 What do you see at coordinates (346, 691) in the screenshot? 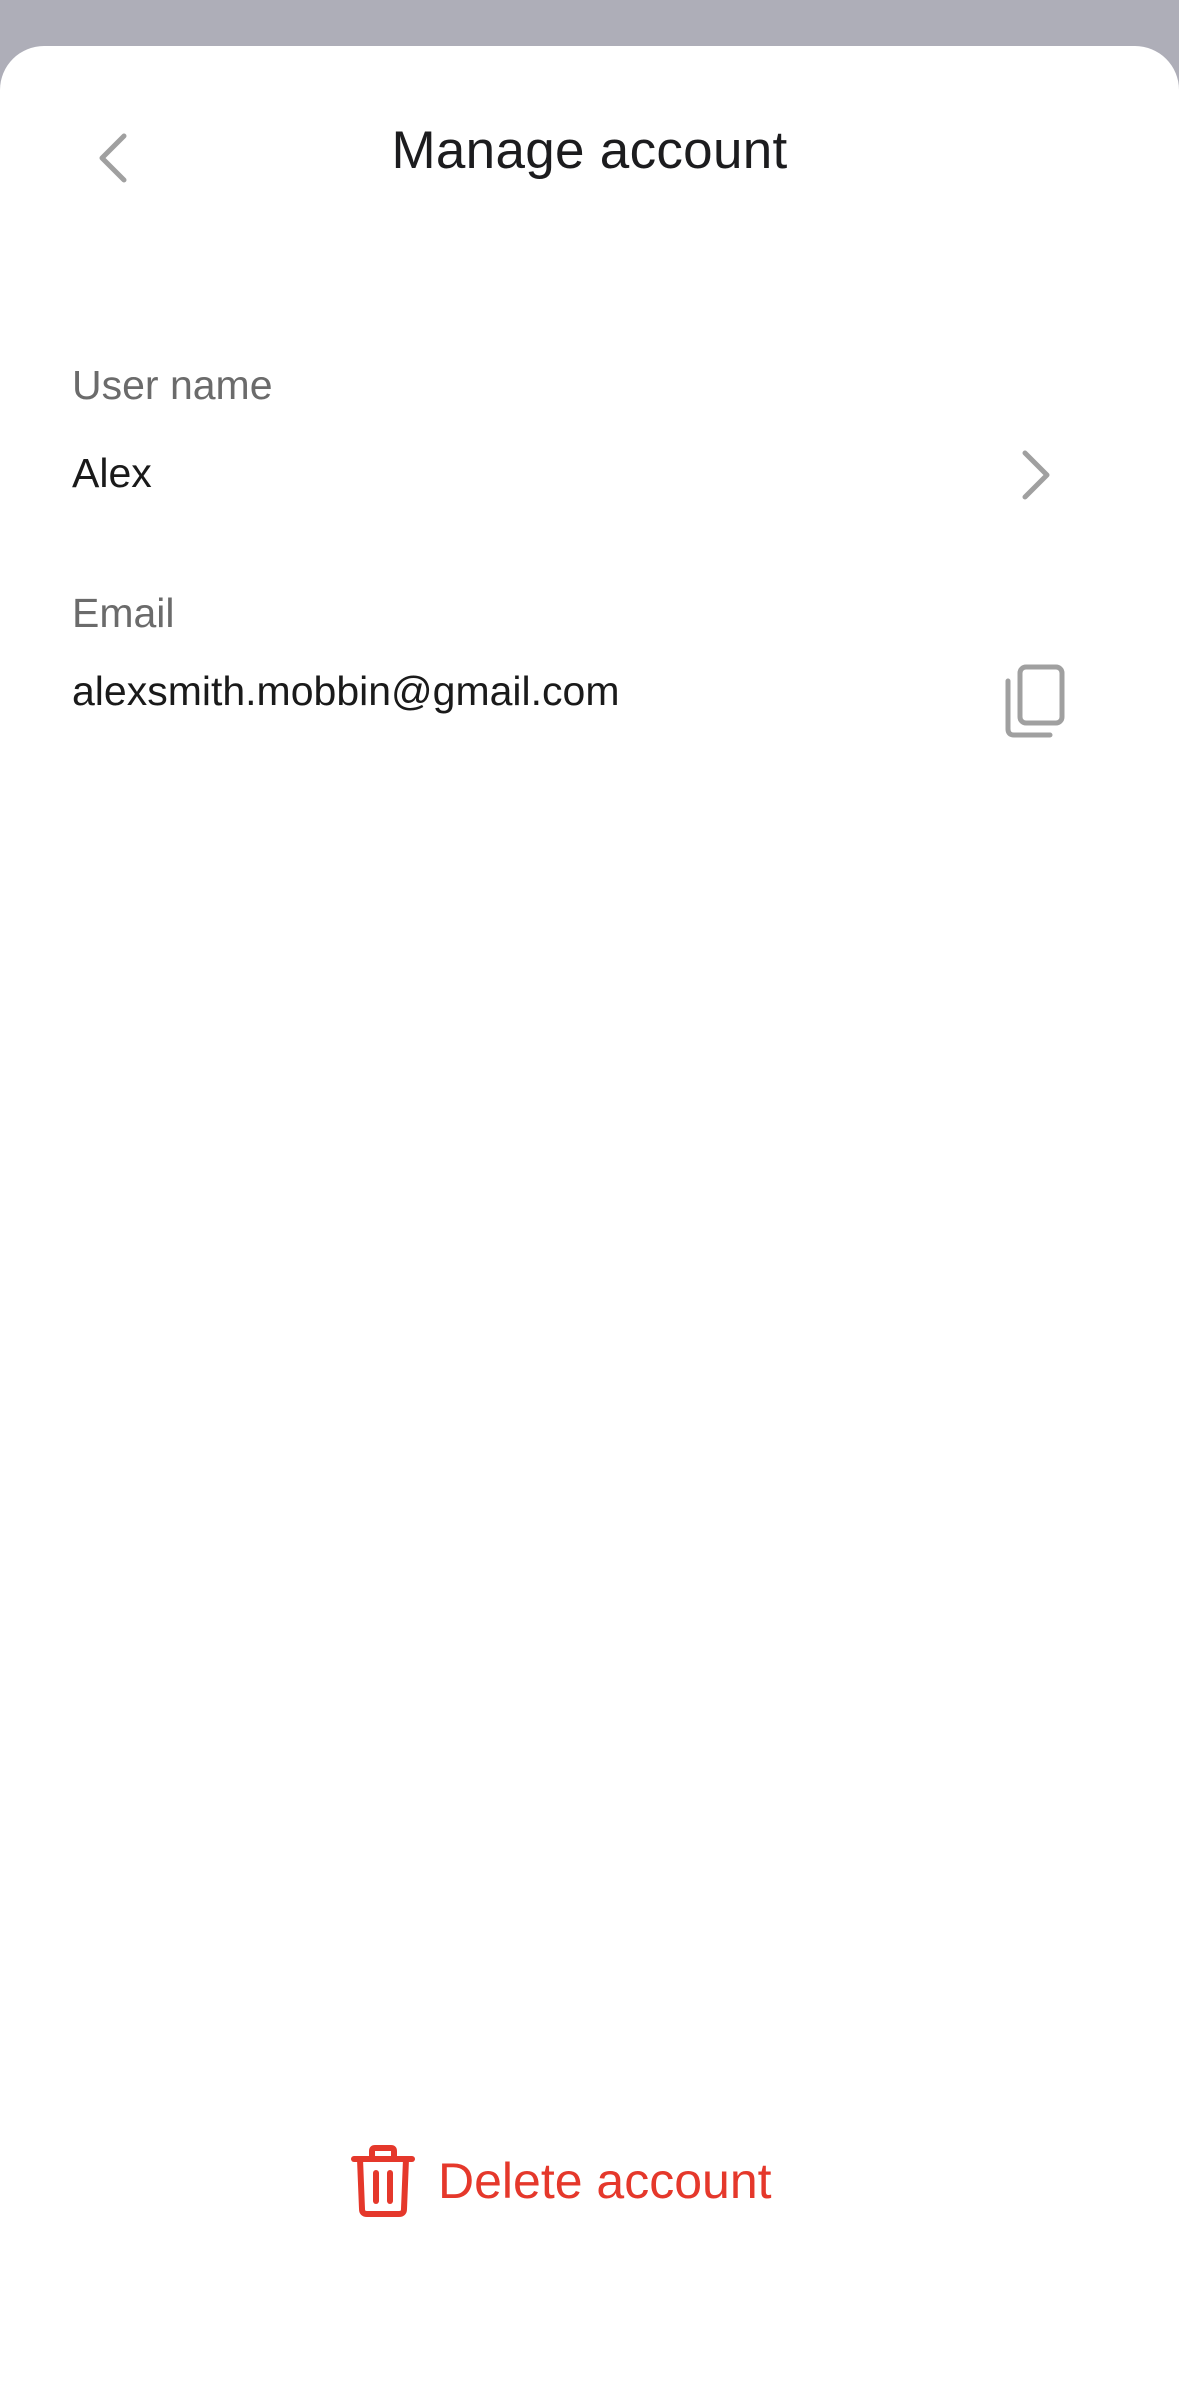
I see `email-value: alexsmith.mobbin@gmail.com` at bounding box center [346, 691].